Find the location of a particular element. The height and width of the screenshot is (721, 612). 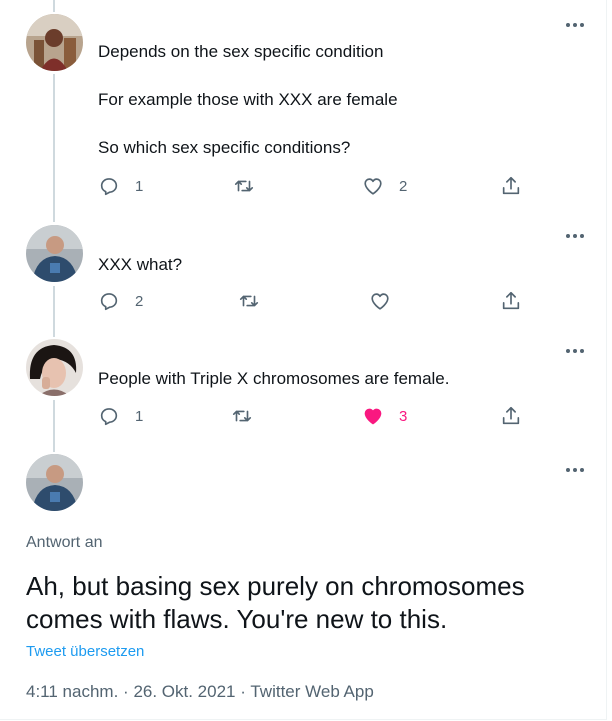

like-button: 3 is located at coordinates (384, 416).